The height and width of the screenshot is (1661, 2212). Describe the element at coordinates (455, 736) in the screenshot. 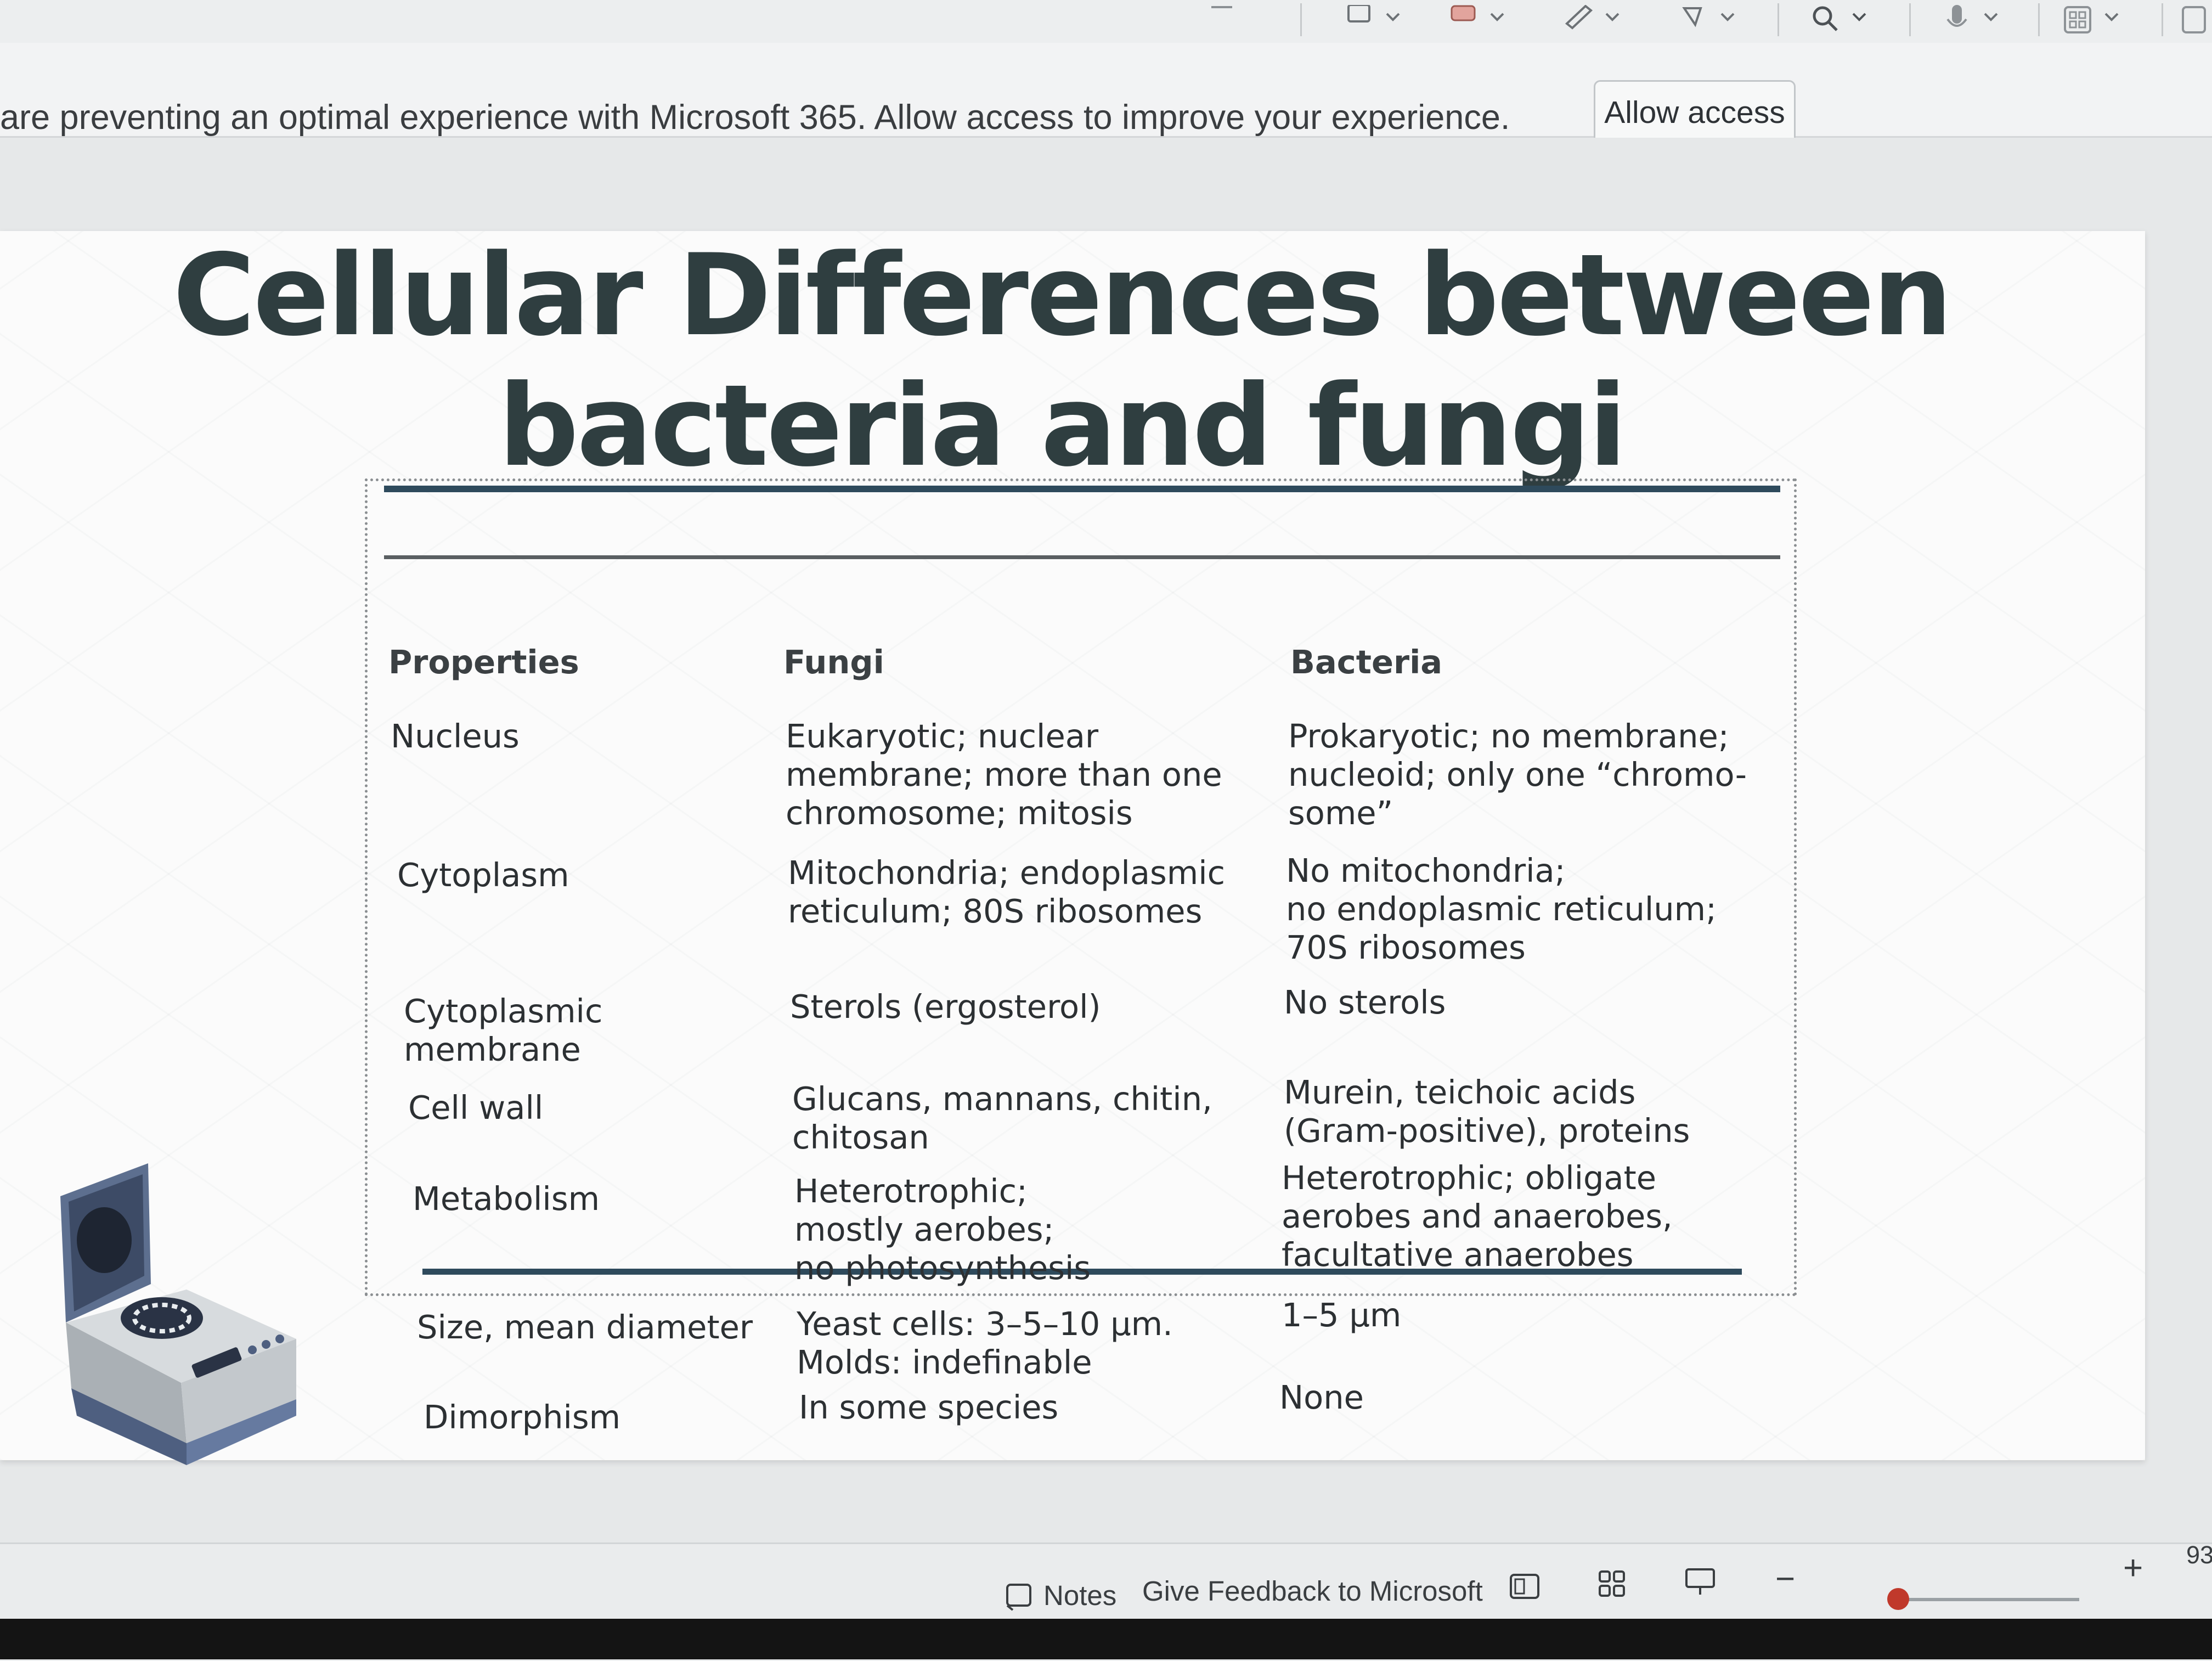

I see `table-cell-property: Nucleus` at that location.